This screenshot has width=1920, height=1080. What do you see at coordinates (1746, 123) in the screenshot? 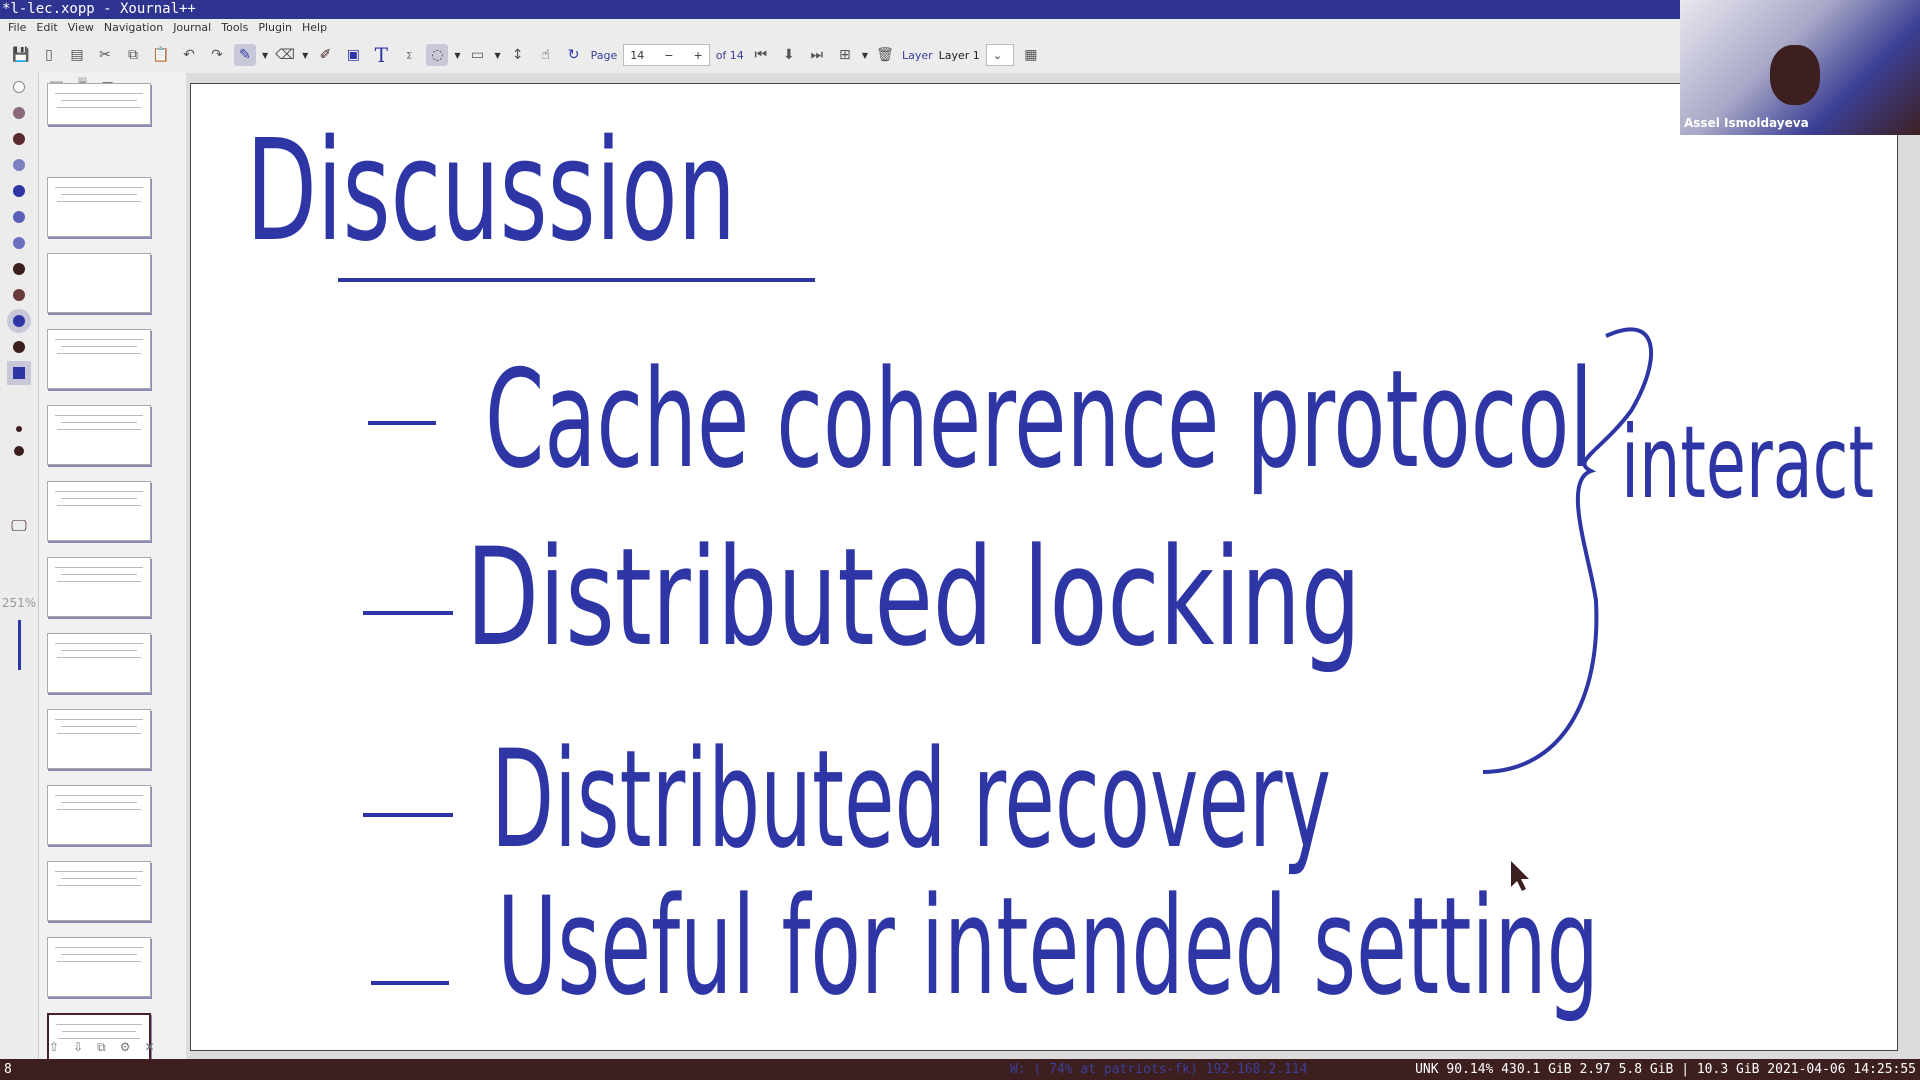
I see `participant-name: Assel Ismoldayeva` at bounding box center [1746, 123].